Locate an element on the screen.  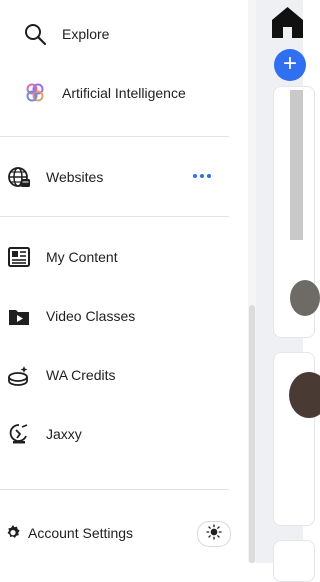
jaxxy-icon is located at coordinates (19, 434).